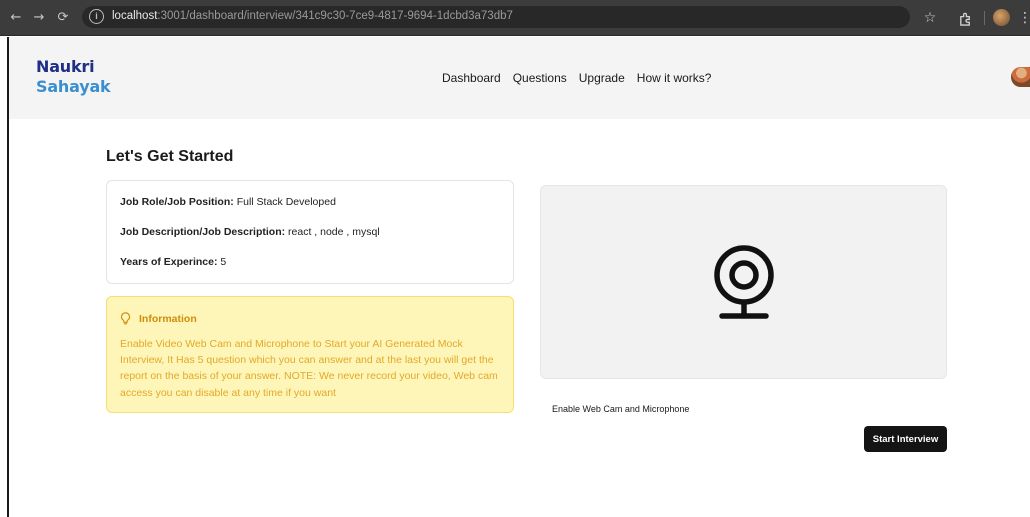  I want to click on start-interview-button: Start Interview, so click(905, 439).